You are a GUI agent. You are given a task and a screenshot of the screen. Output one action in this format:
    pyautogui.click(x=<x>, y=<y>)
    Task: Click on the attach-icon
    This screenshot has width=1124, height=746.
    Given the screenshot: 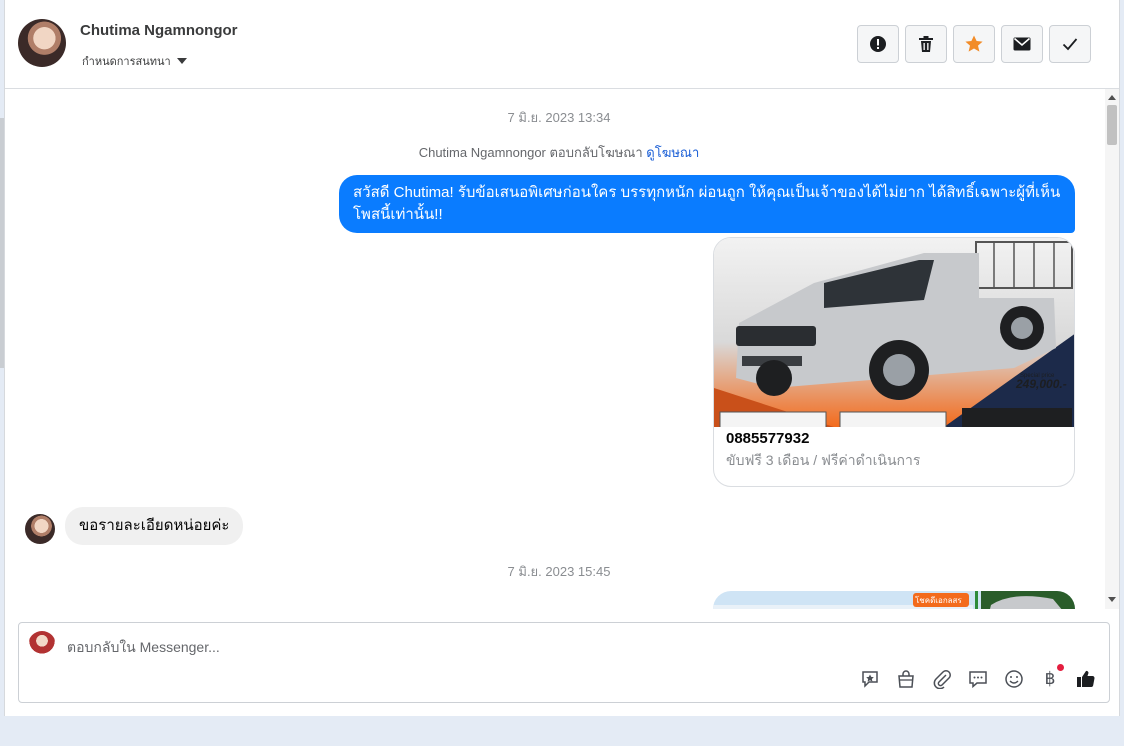 What is the action you would take?
    pyautogui.click(x=942, y=679)
    